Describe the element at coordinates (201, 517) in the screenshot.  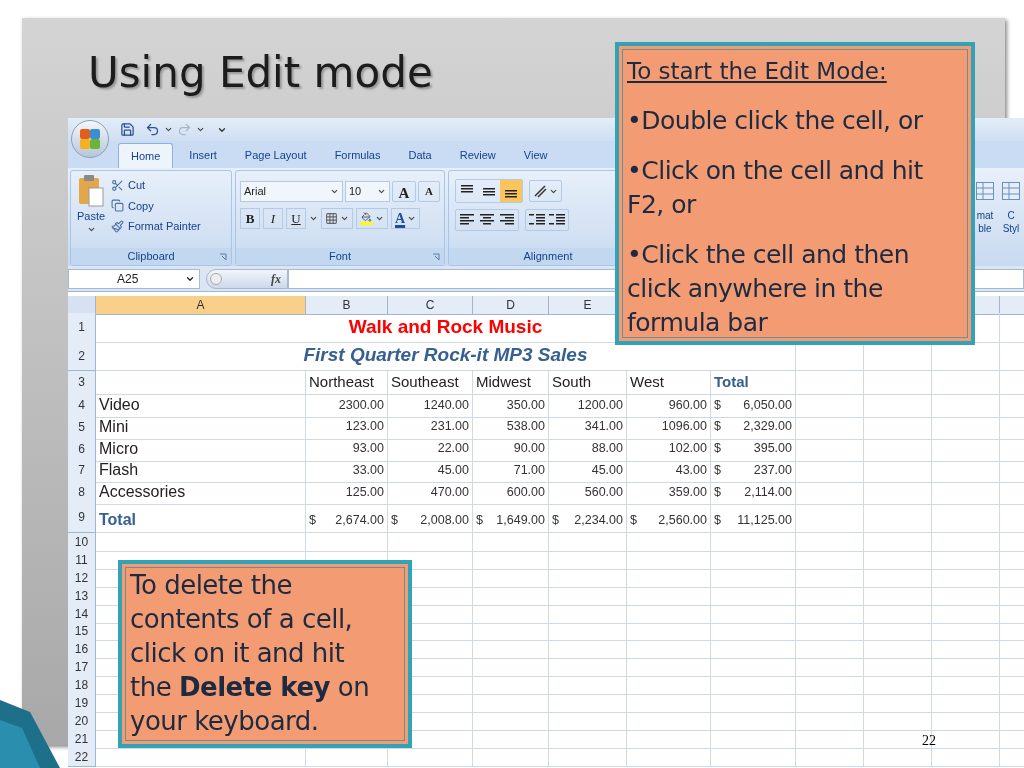
I see `table-cell: Total` at that location.